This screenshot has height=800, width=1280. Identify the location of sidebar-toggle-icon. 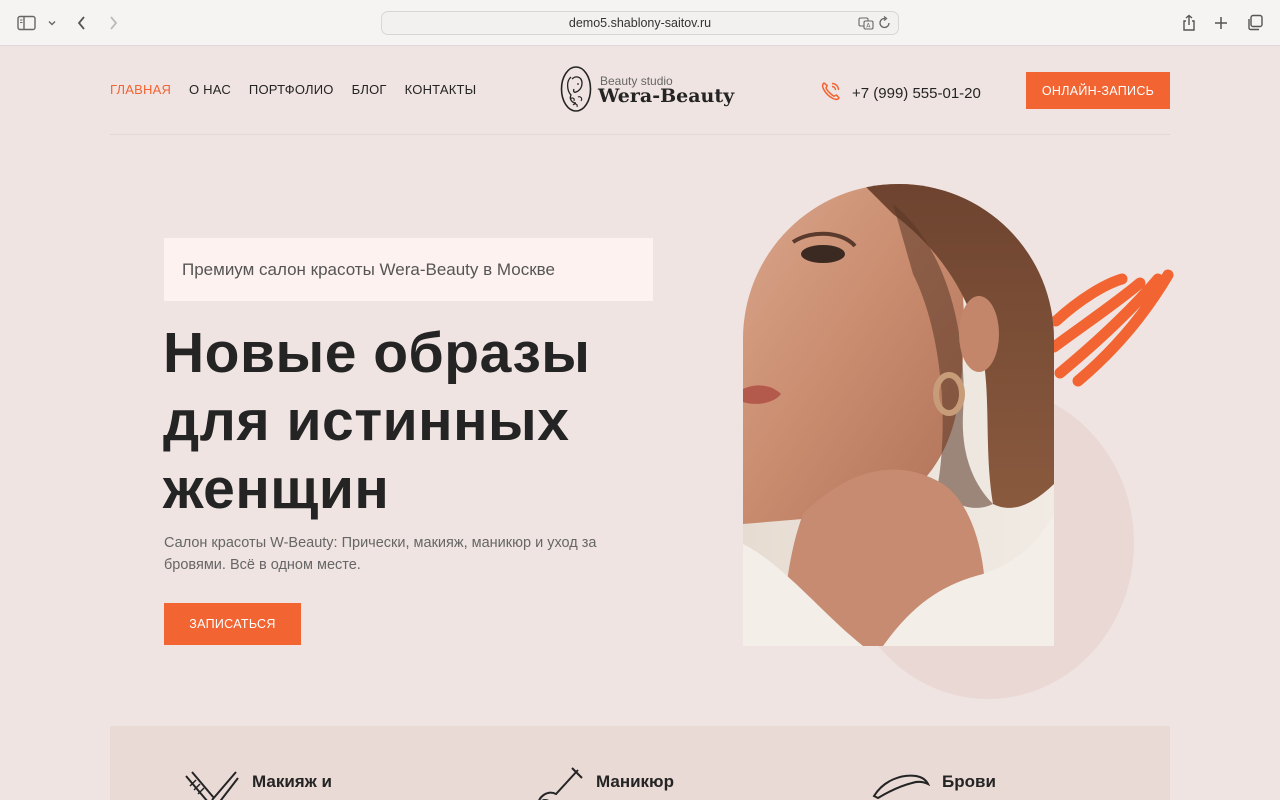
(27, 23).